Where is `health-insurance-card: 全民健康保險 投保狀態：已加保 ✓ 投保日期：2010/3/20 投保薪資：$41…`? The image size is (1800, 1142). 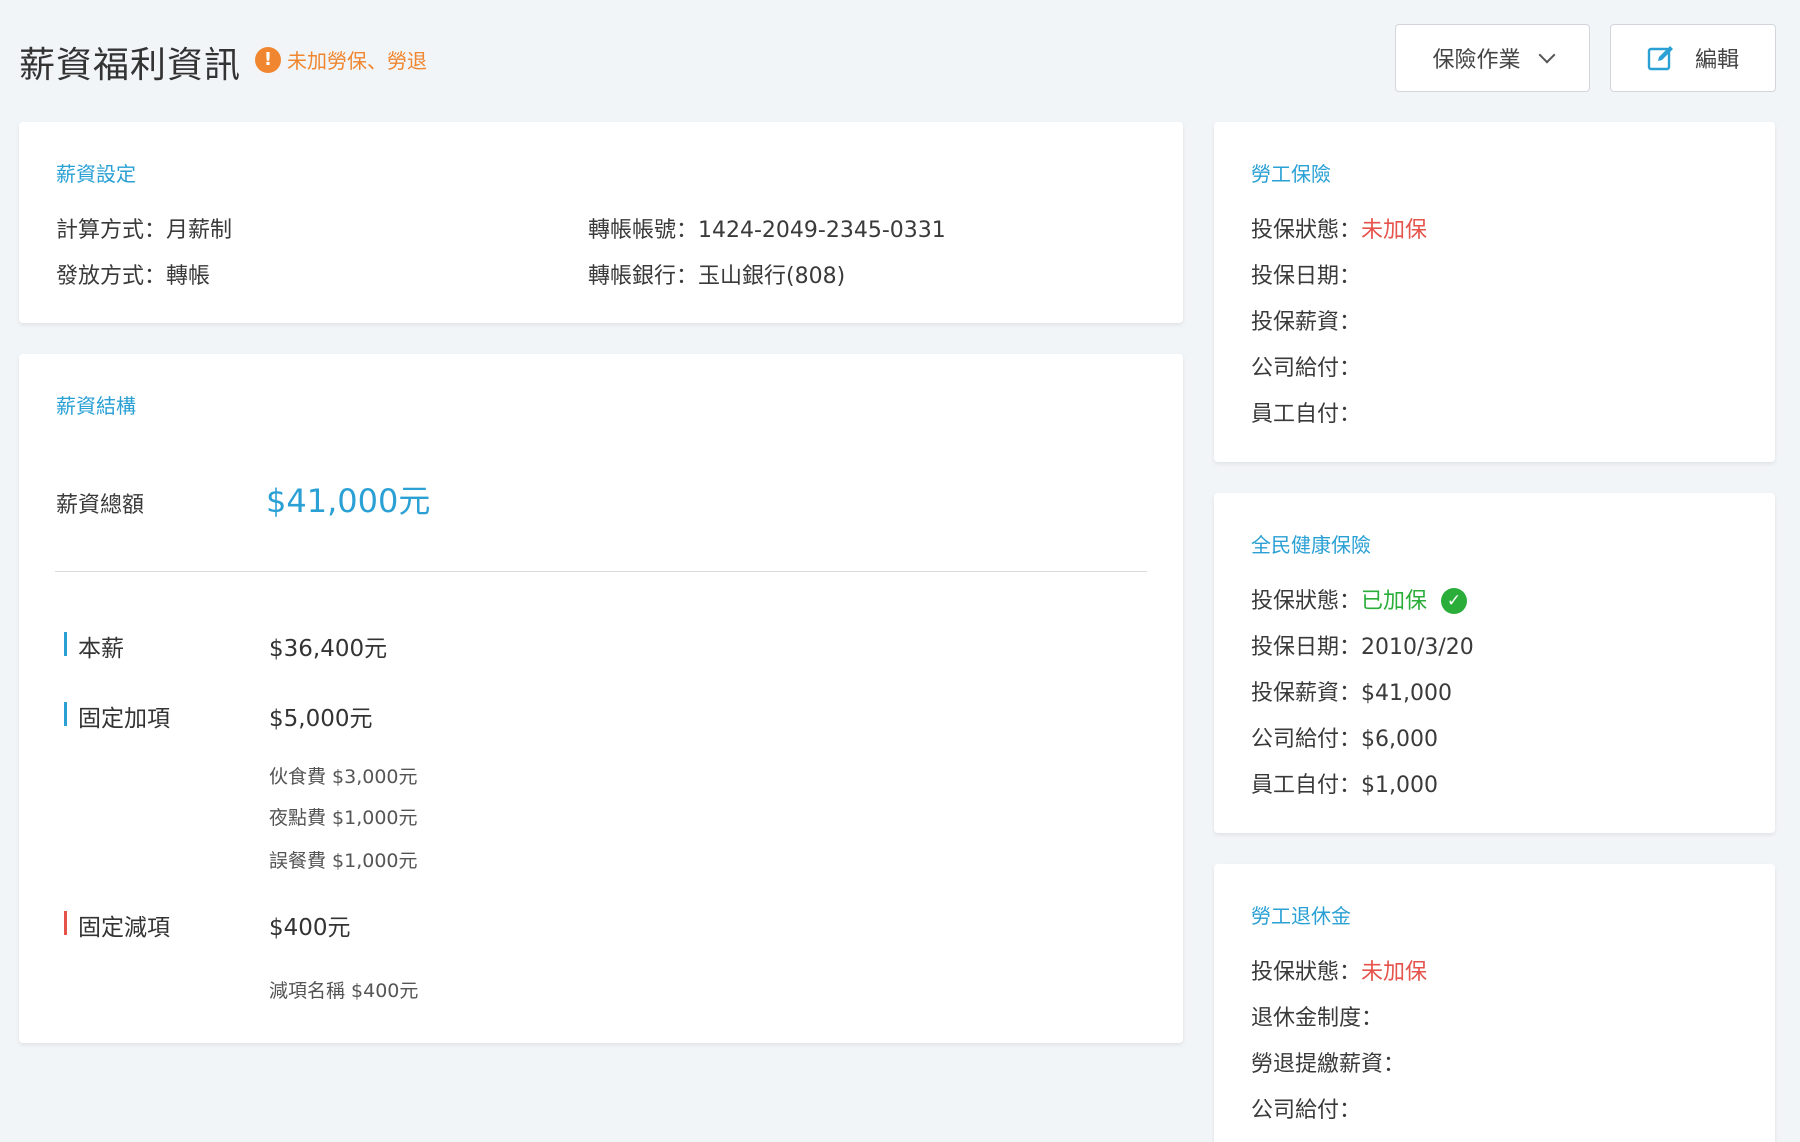
health-insurance-card: 全民健康保險 投保狀態：已加保 ✓ 投保日期：2010/3/20 投保薪資：$41… is located at coordinates (1494, 663).